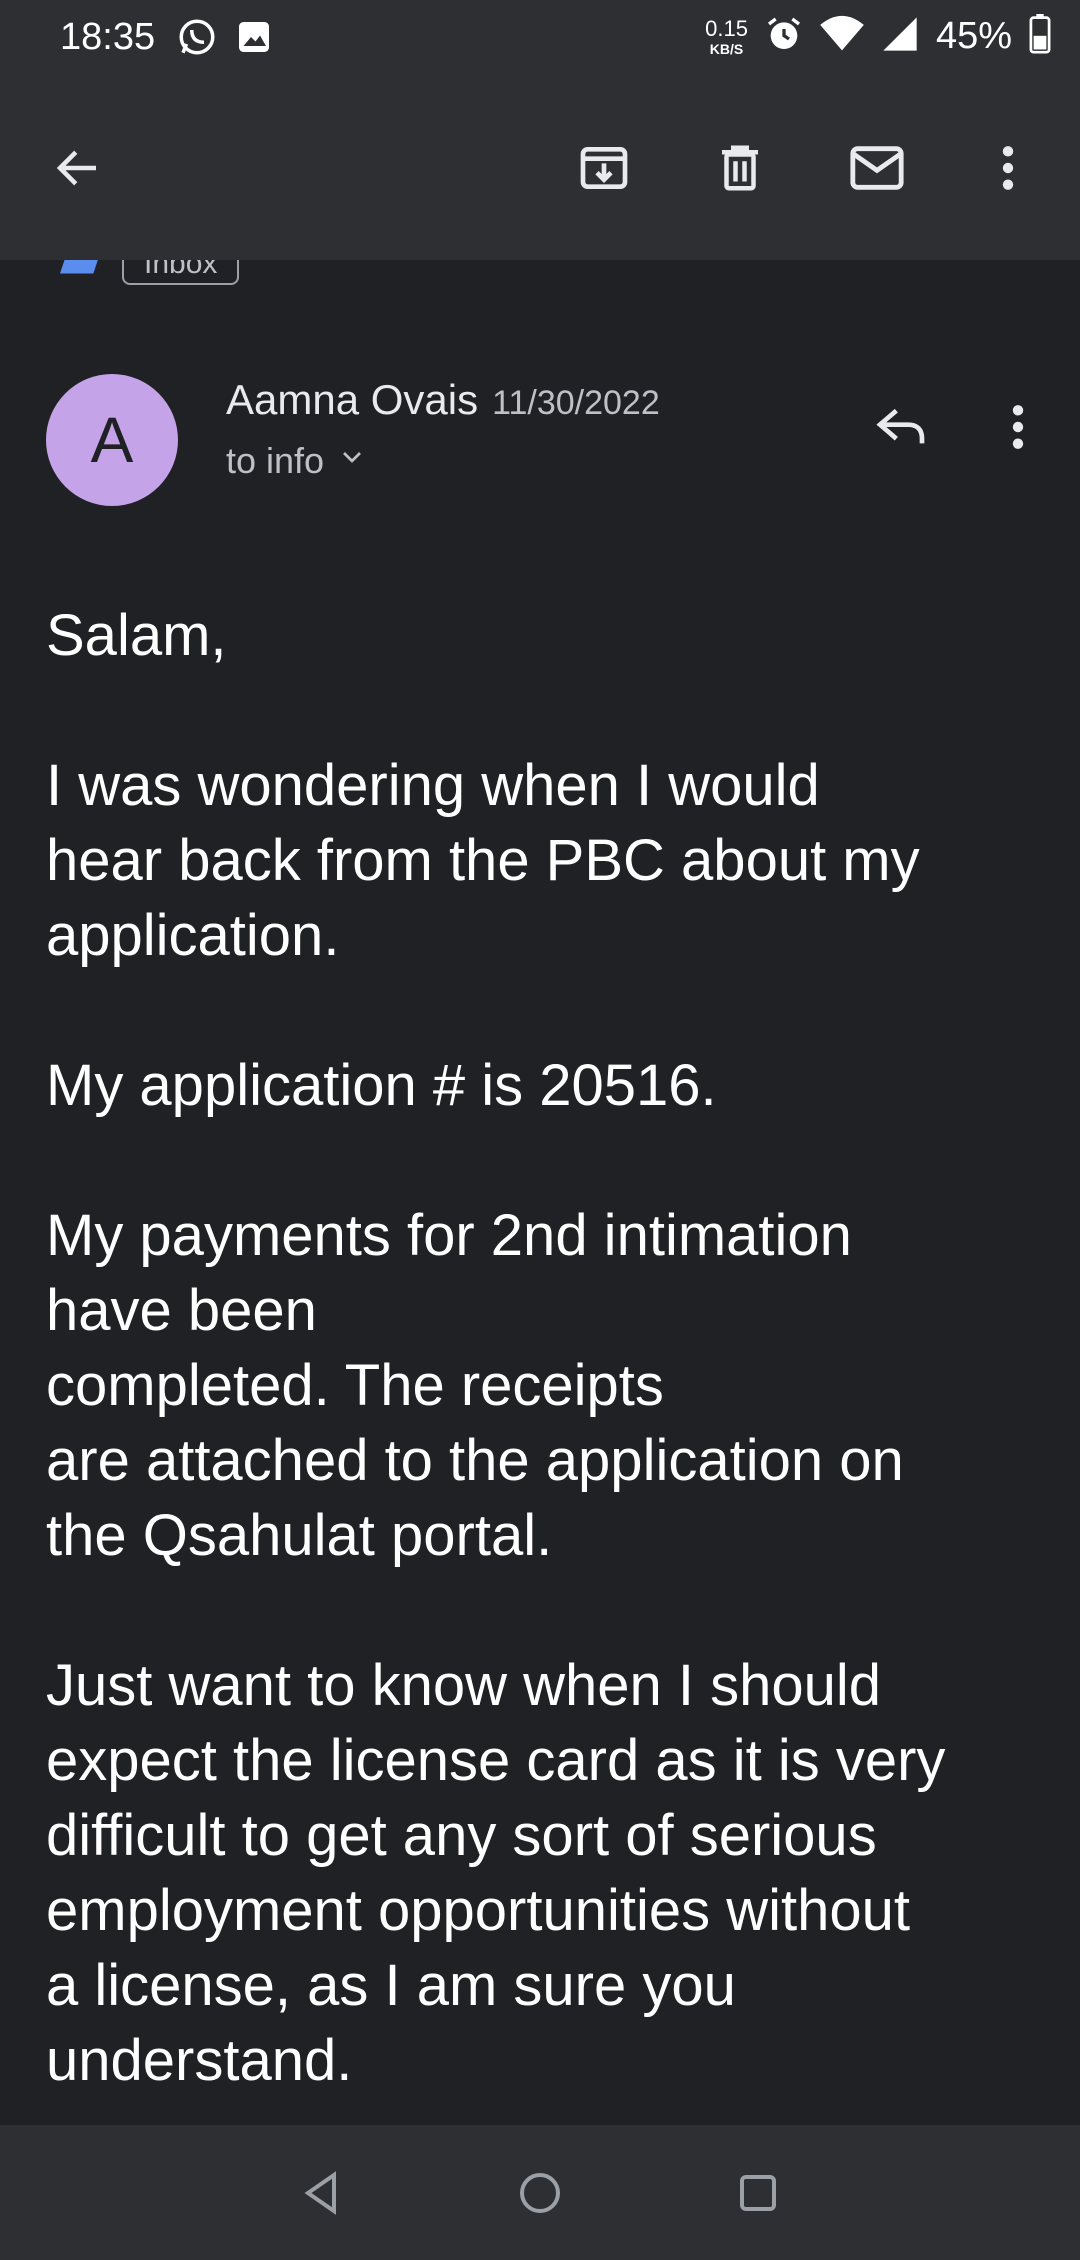  What do you see at coordinates (197, 39) in the screenshot?
I see `whatsapp-icon` at bounding box center [197, 39].